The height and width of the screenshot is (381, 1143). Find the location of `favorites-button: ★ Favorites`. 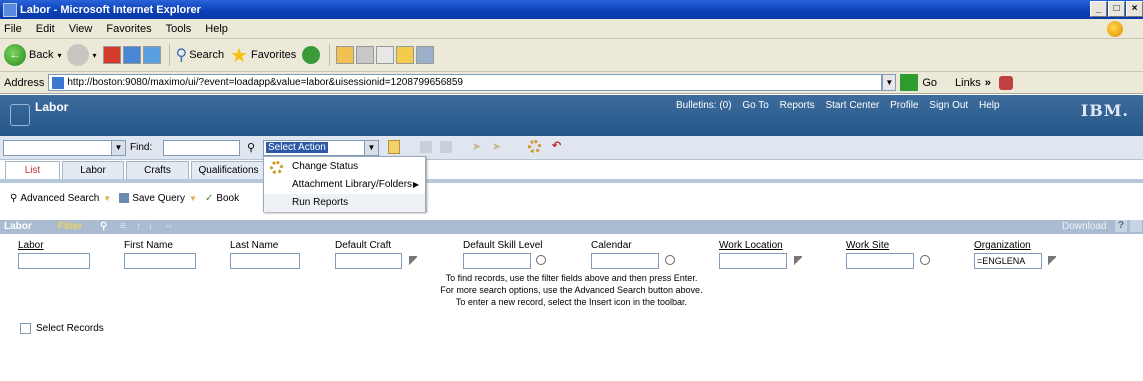

favorites-button: ★ Favorites is located at coordinates (263, 55).